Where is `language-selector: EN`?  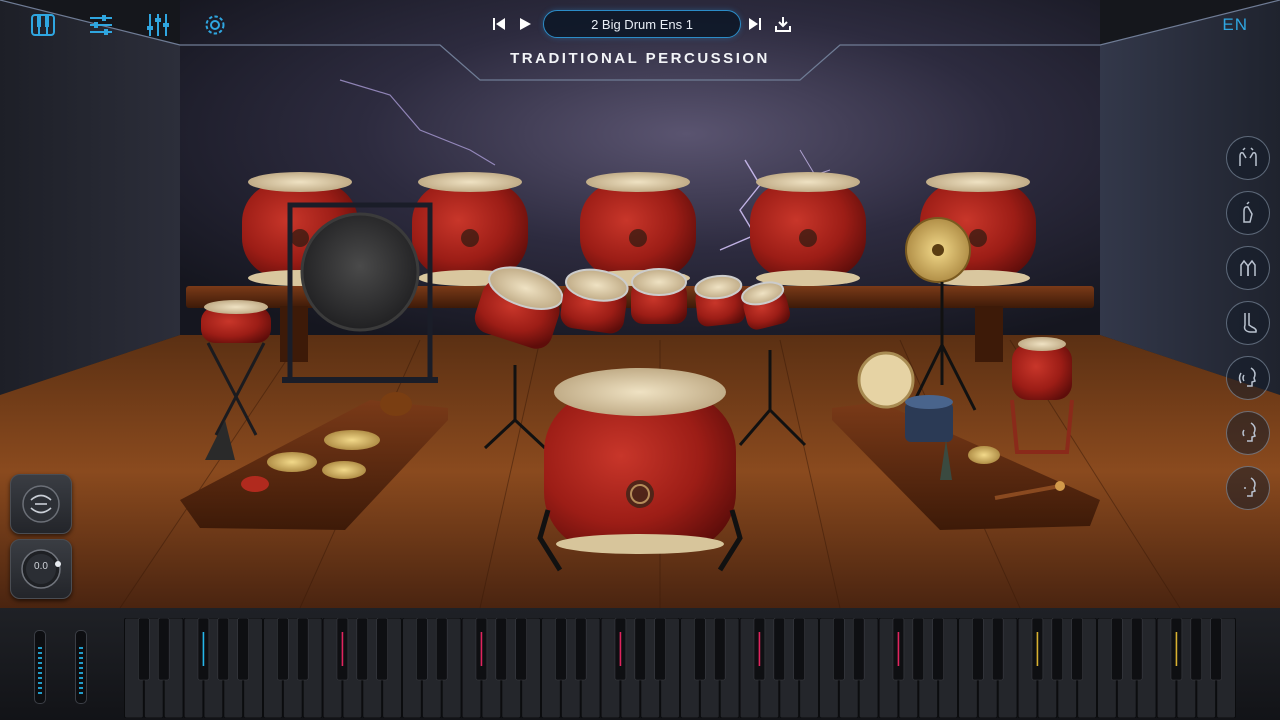
language-selector: EN is located at coordinates (1235, 25).